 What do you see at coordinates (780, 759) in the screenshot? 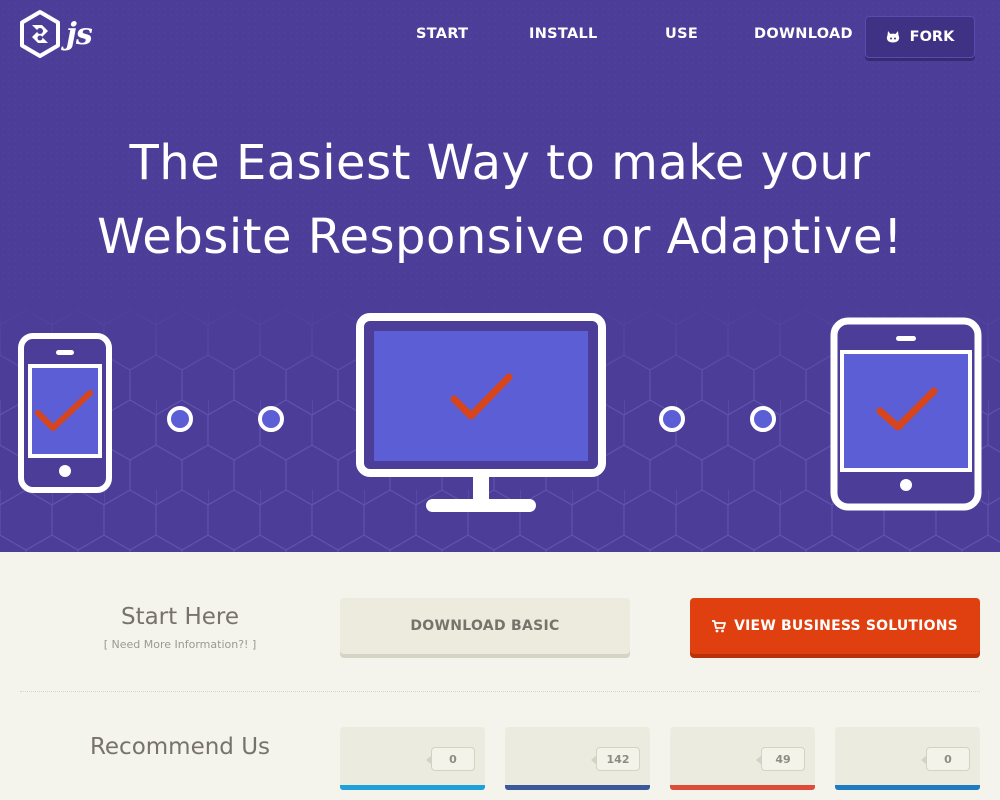
I see `share-count: 49` at bounding box center [780, 759].